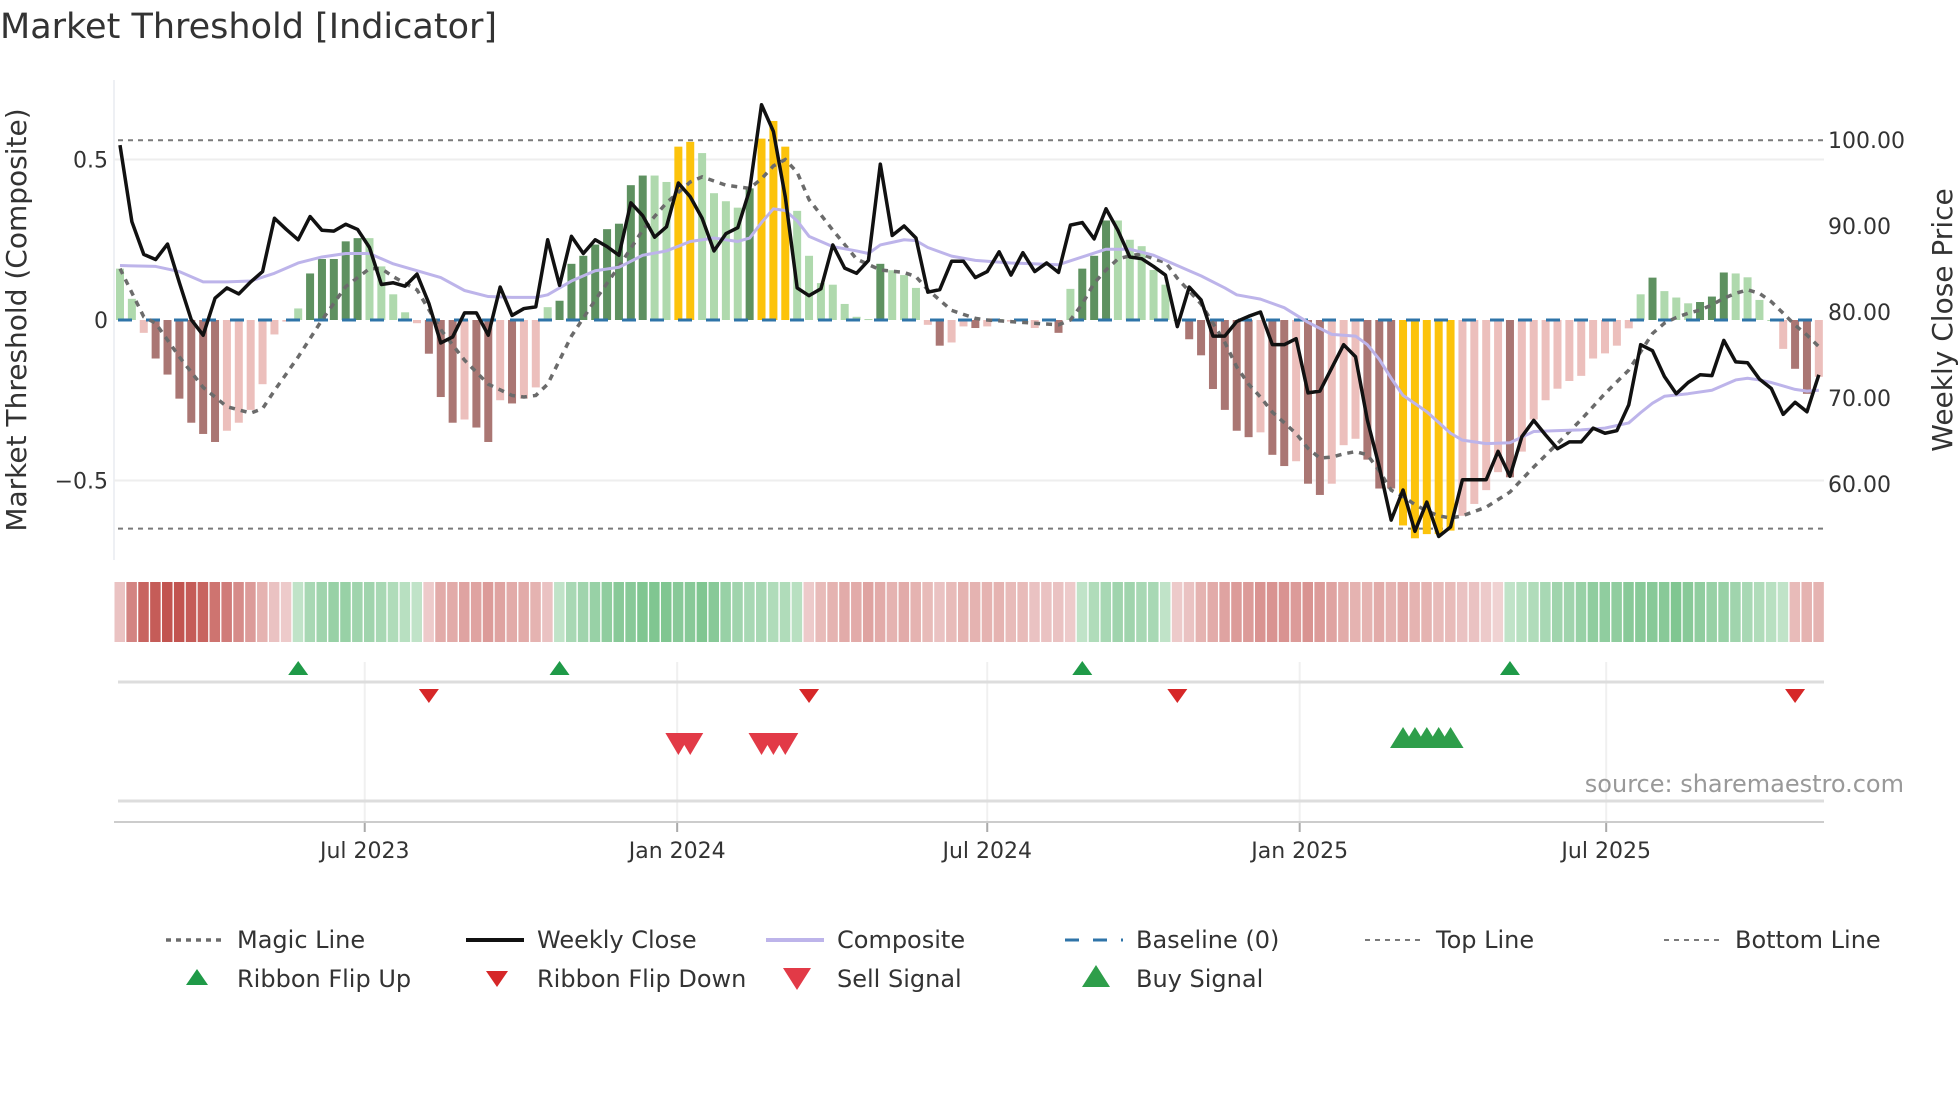  Describe the element at coordinates (16, 319) in the screenshot. I see `left-axis-title: Market Threshold (Composite)` at that location.